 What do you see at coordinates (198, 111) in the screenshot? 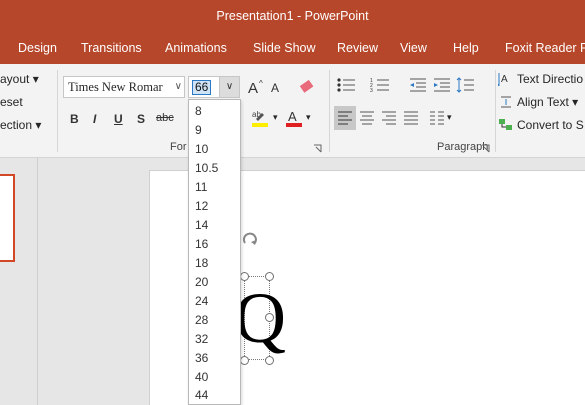
I see `font-size-option: 8` at bounding box center [198, 111].